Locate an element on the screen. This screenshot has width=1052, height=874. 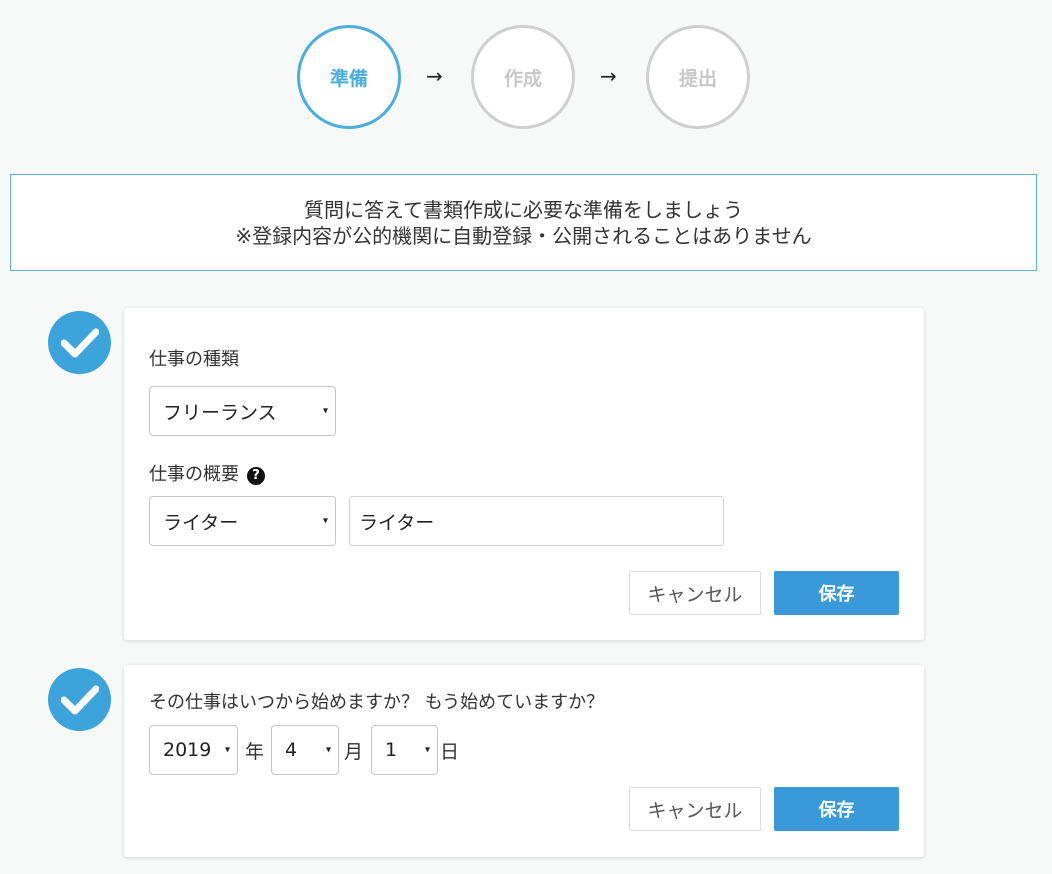
job-type-label: 仕事の種類 is located at coordinates (194, 359).